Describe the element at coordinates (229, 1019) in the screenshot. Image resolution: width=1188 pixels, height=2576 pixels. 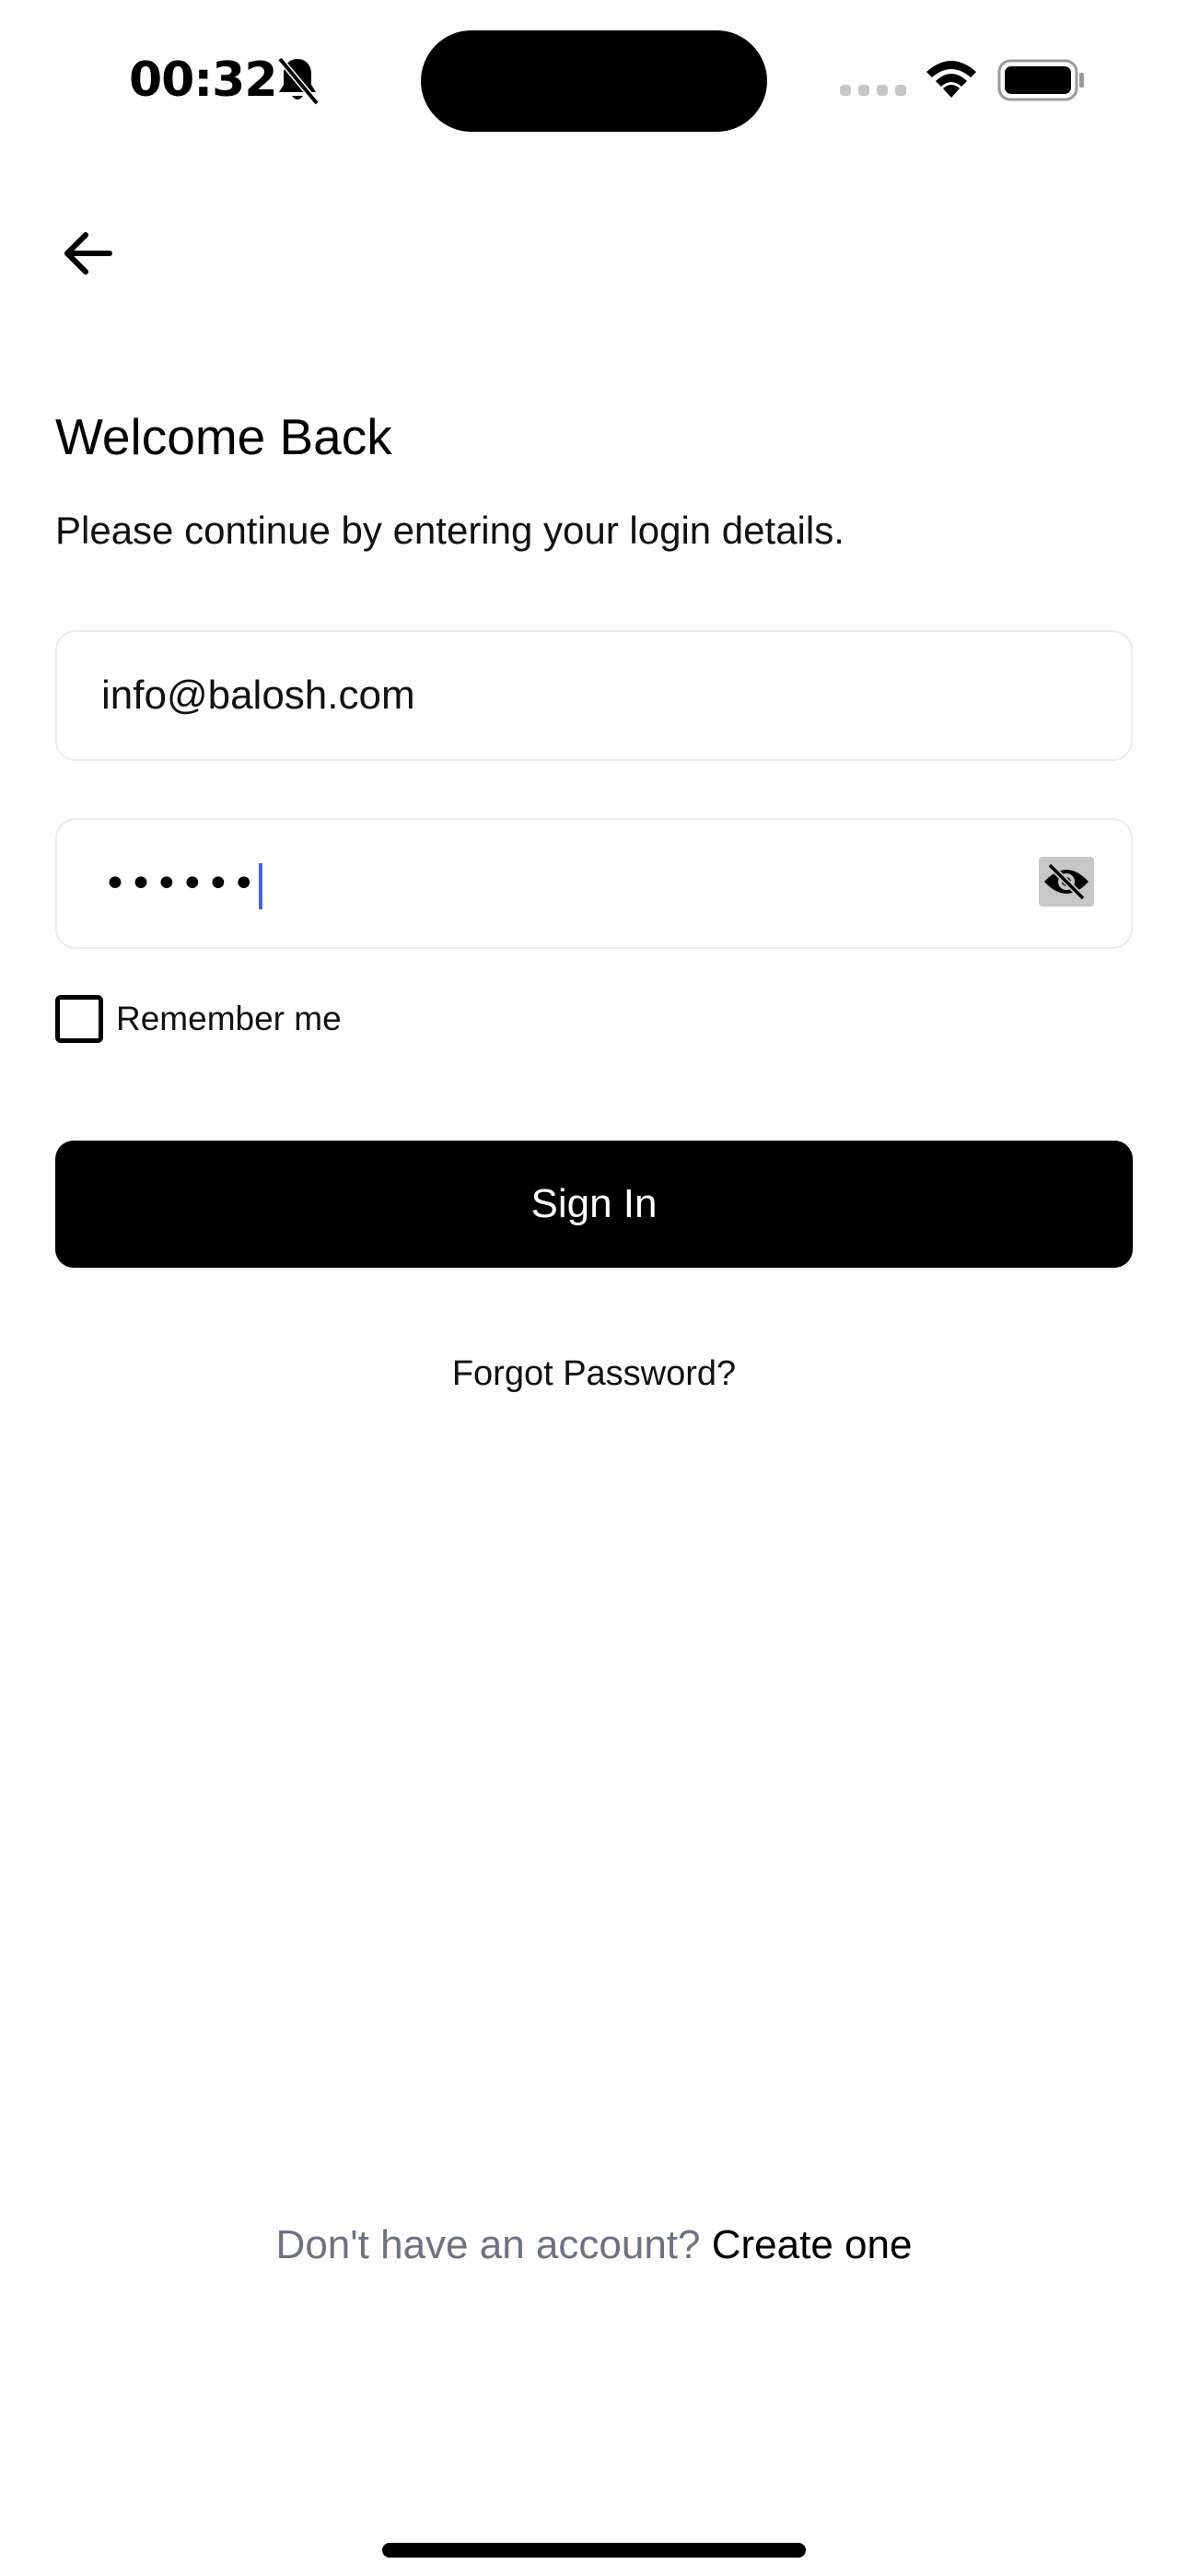
I see `remember-me-label: Remember me` at that location.